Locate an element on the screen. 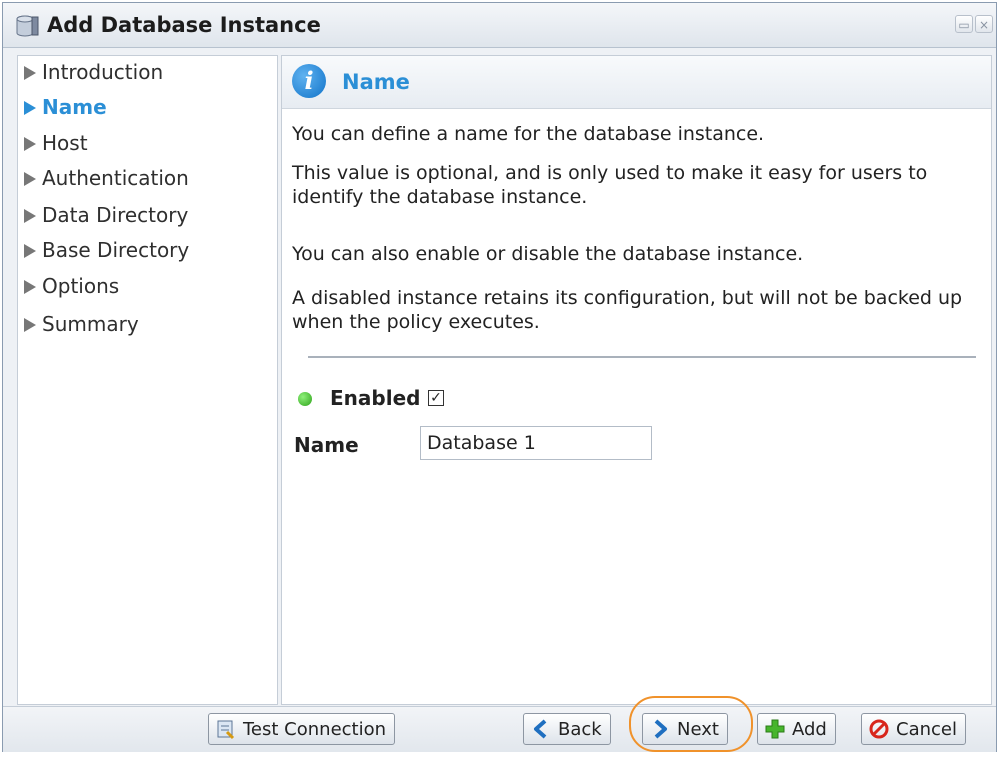  step-label: Introduction is located at coordinates (103, 72).